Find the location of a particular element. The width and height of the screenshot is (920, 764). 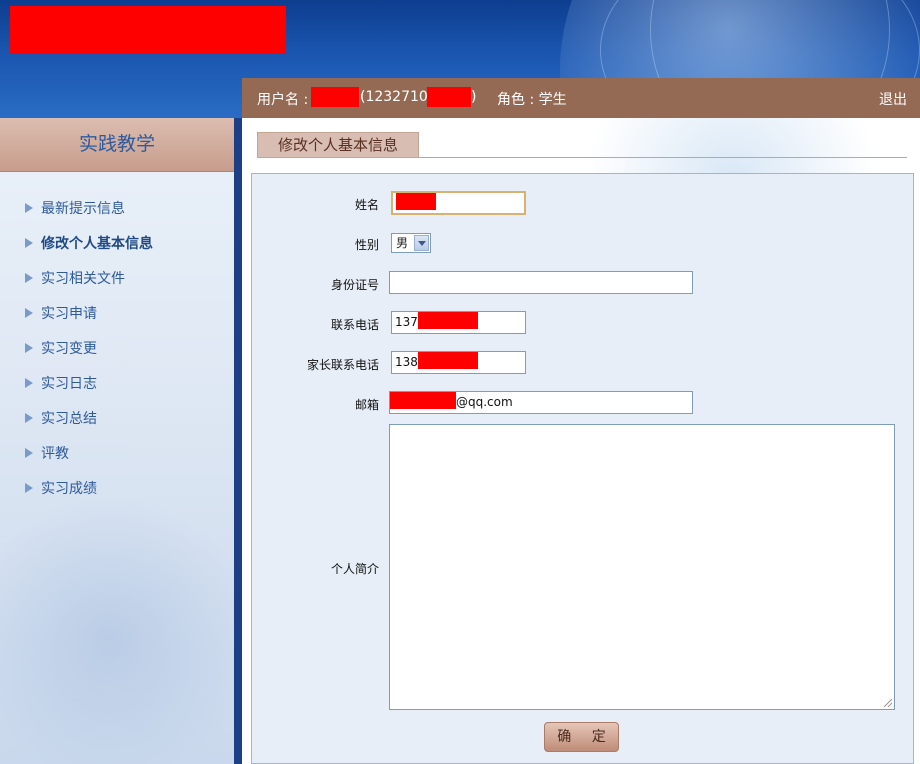

sidebar-item-latest-notices: 最新提示信息 is located at coordinates (89, 215).